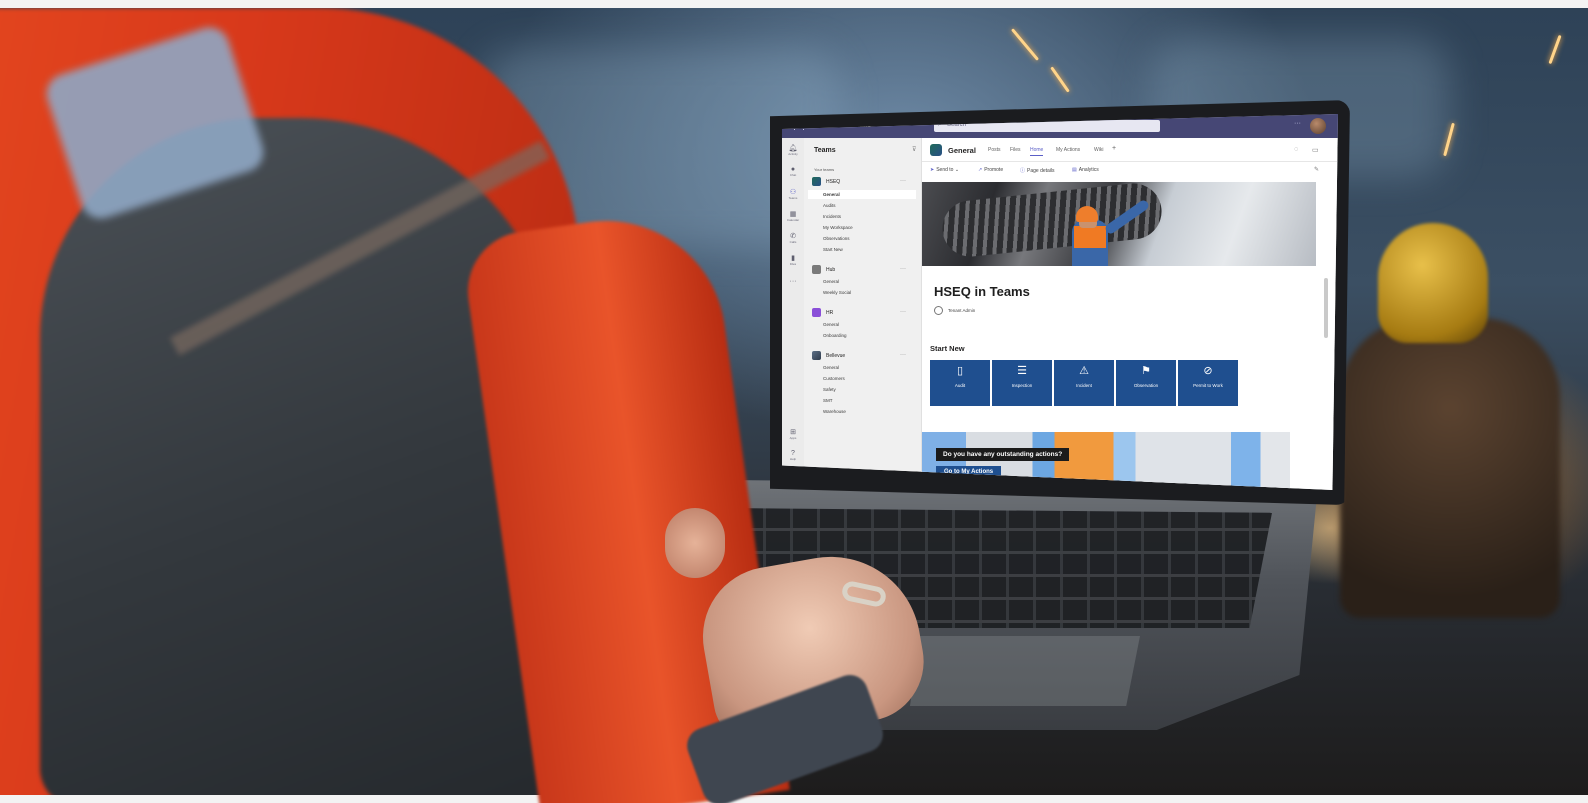 This screenshot has width=1588, height=803. I want to click on author-avatar-icon, so click(938, 310).